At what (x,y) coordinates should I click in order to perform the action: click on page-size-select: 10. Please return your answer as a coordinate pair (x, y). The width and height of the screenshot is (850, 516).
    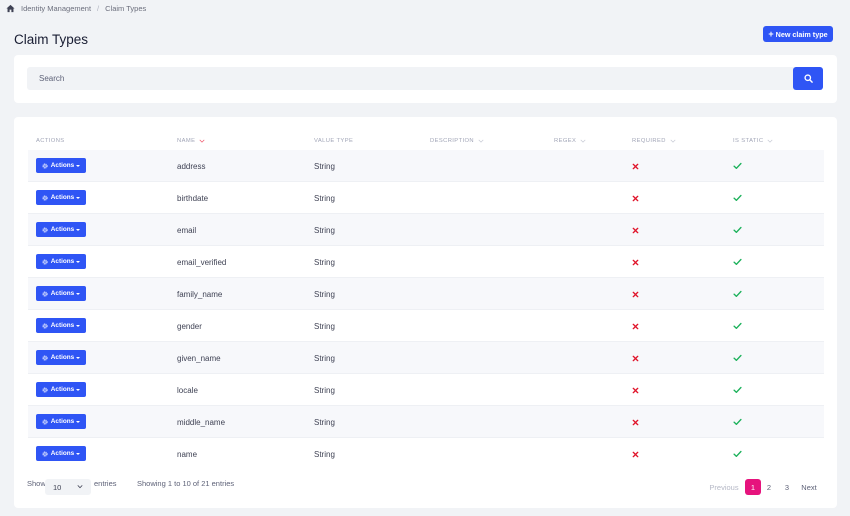
    Looking at the image, I should click on (68, 487).